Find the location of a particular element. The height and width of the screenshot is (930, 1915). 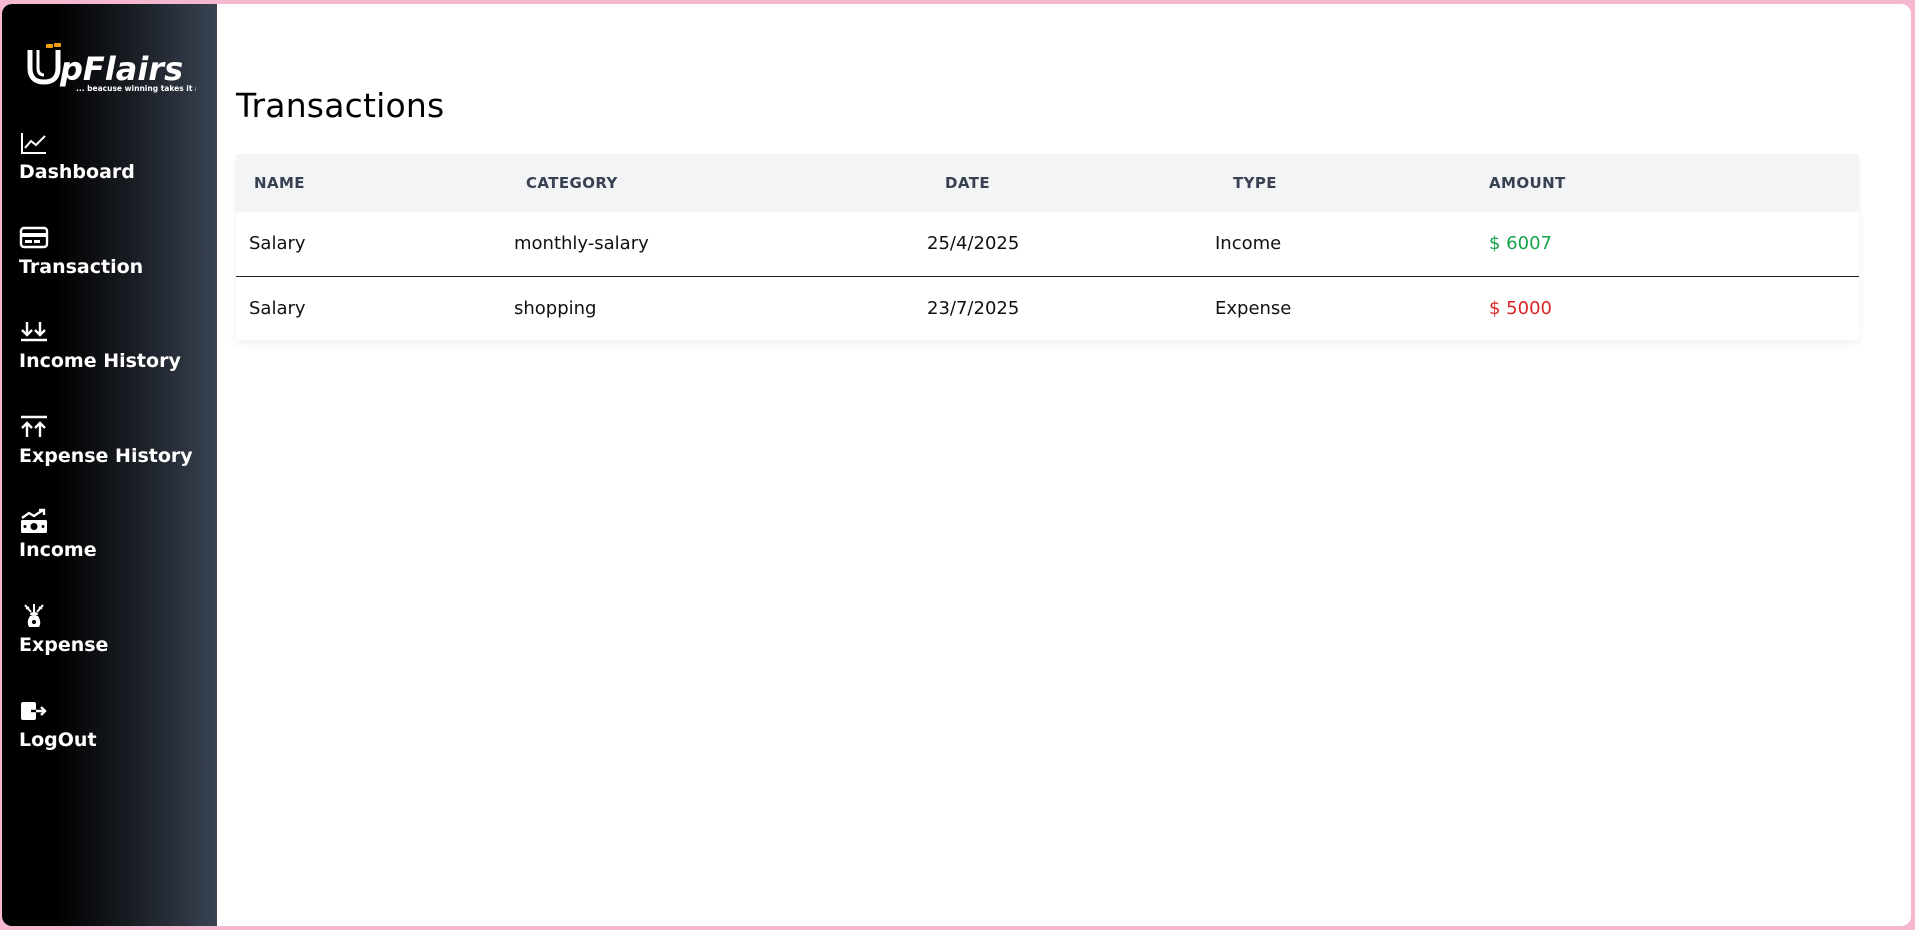

cell-amount: $ 5000 is located at coordinates (1520, 308).